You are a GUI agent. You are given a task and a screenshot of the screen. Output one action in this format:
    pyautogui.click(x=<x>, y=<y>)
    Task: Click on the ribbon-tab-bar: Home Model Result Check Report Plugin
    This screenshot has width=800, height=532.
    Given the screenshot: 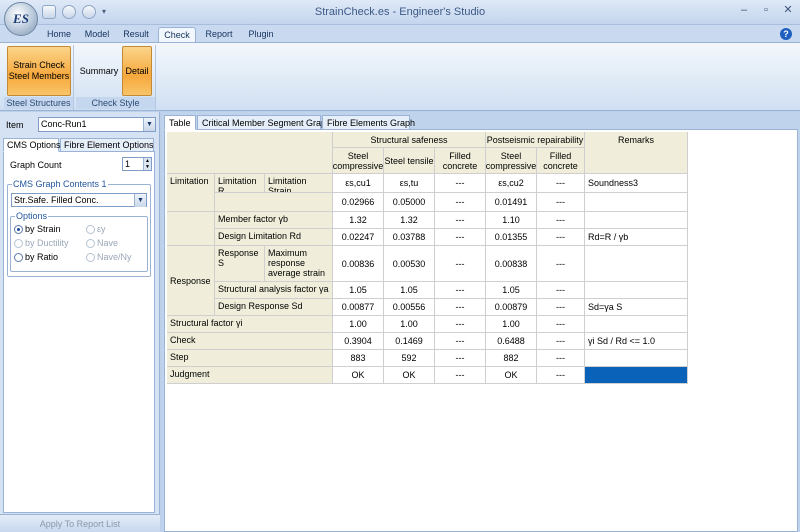 What is the action you would take?
    pyautogui.click(x=400, y=33)
    